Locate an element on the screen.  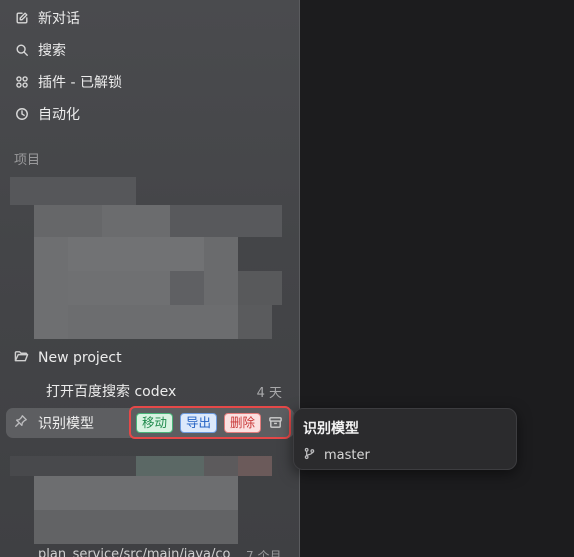
thread-meta-clipped: 7 个月 is located at coordinates (264, 553).